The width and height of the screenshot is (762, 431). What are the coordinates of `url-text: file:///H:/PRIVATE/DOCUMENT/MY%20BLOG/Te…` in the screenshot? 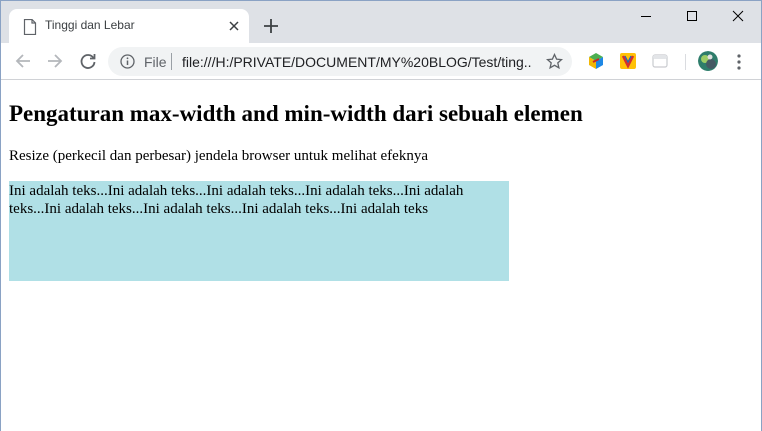 It's located at (357, 62).